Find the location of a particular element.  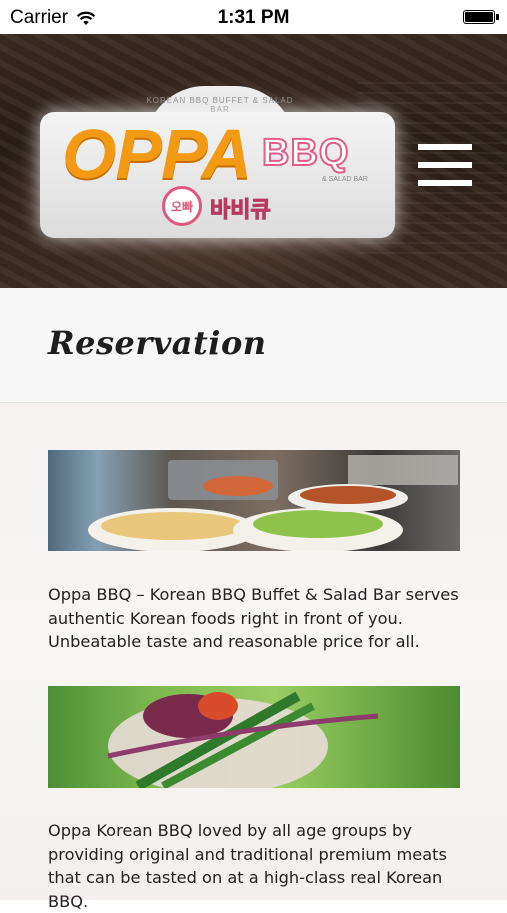

status-time: 1:31 PM is located at coordinates (253, 17).